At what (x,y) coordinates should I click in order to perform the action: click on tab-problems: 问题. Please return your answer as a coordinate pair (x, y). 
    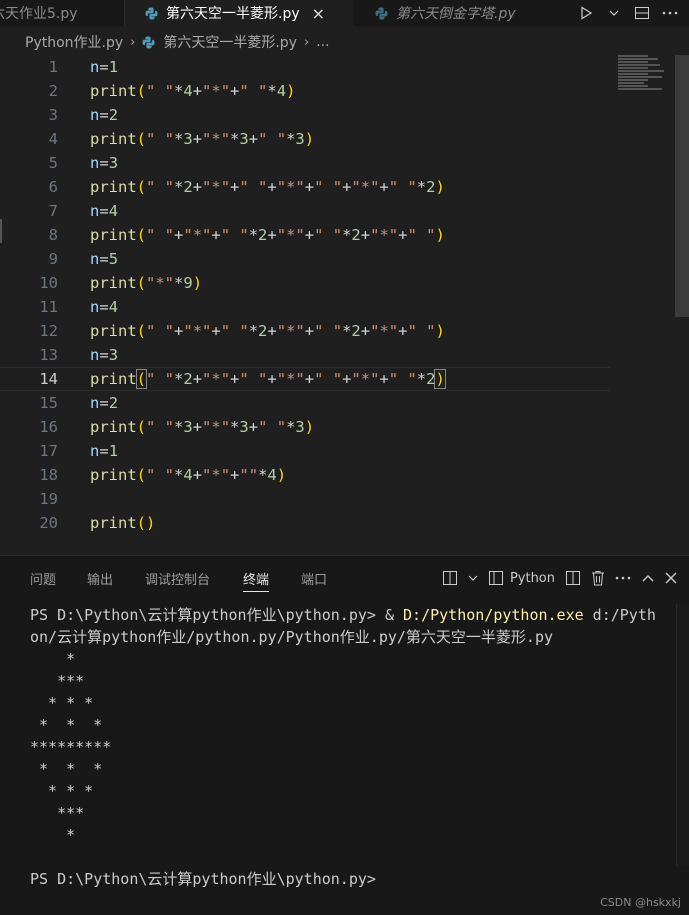
    Looking at the image, I should click on (43, 578).